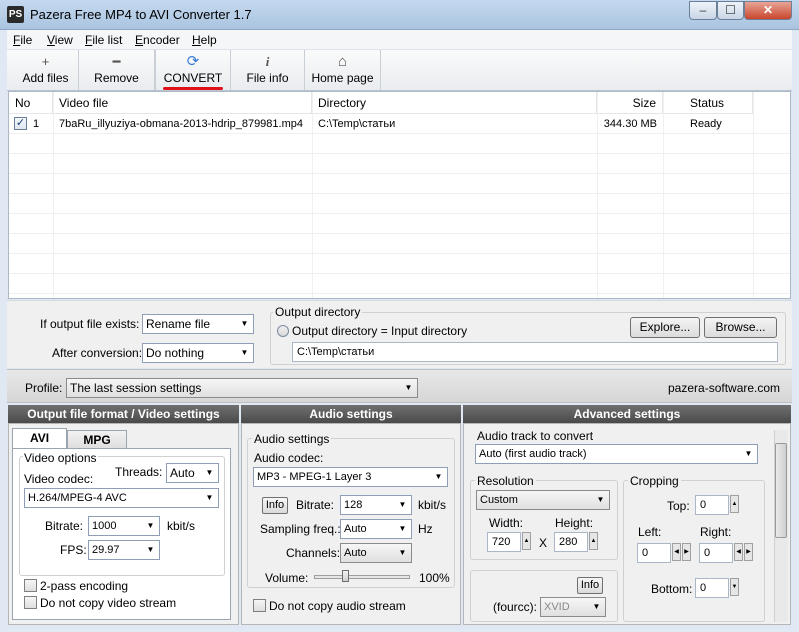  What do you see at coordinates (198, 324) in the screenshot?
I see `if-exists-select: Rename file ▼` at bounding box center [198, 324].